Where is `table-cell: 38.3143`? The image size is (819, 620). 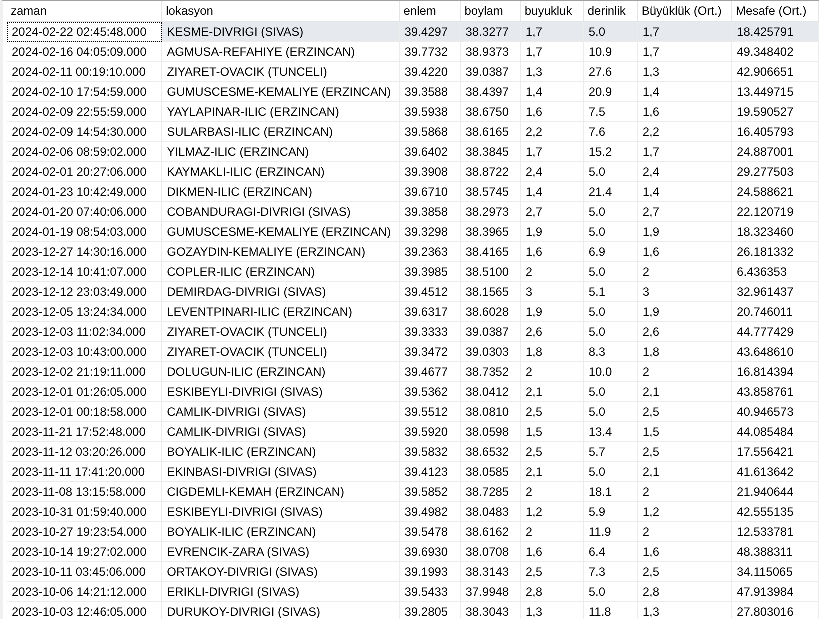
table-cell: 38.3143 is located at coordinates (490, 572).